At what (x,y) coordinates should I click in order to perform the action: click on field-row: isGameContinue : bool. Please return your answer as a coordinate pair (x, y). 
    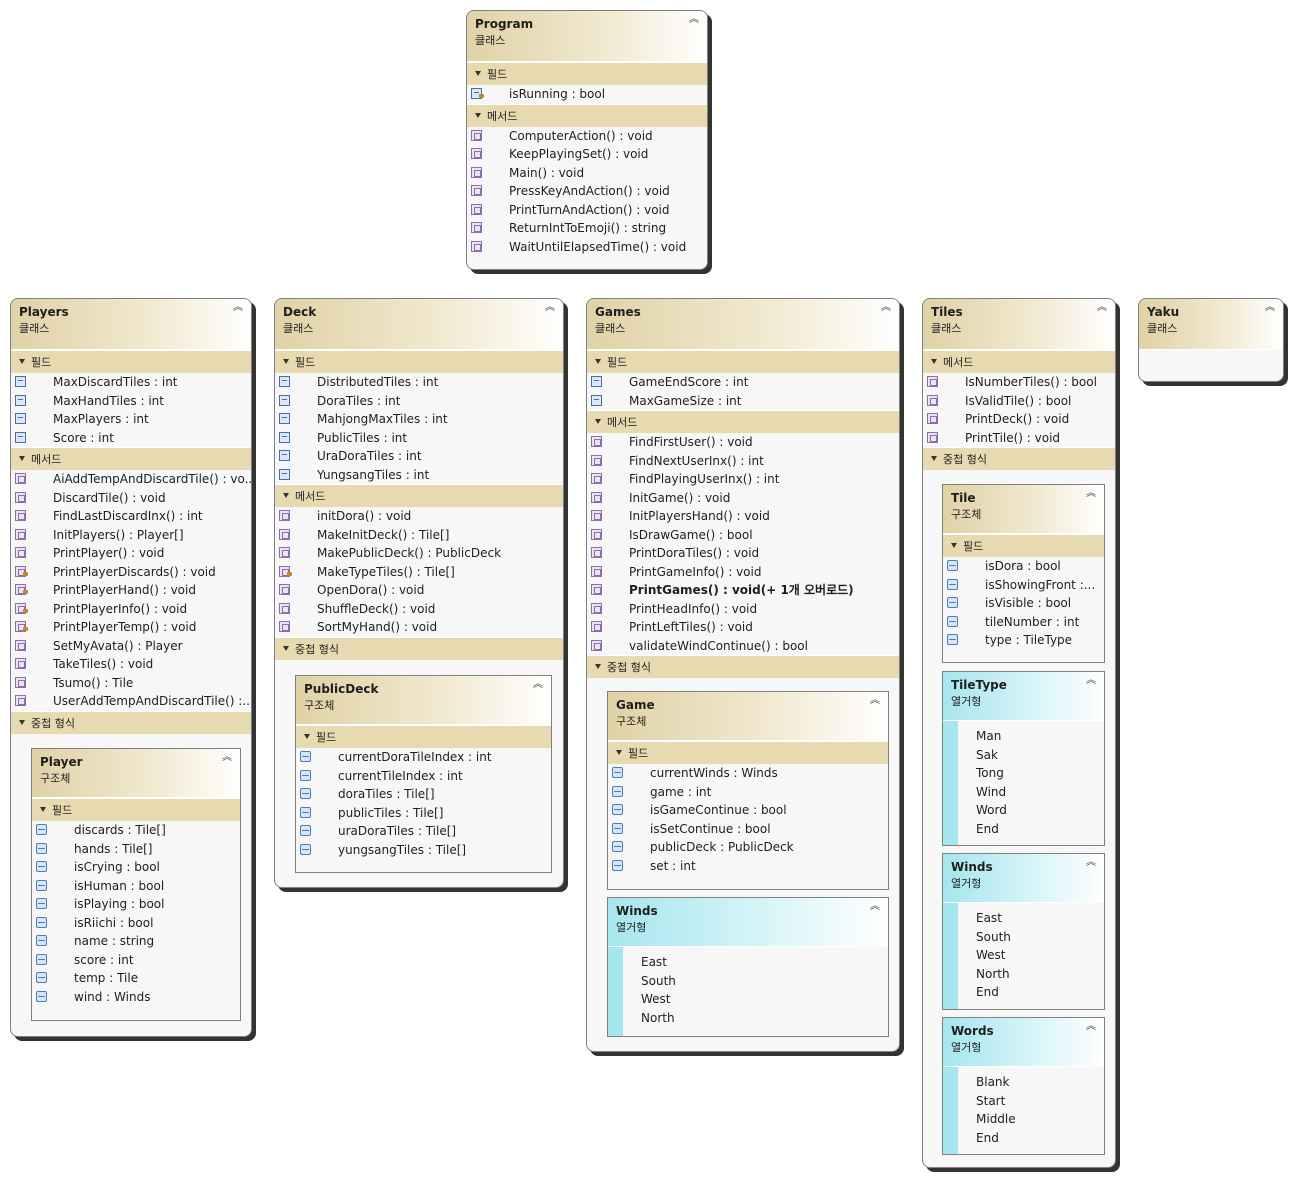
    Looking at the image, I should click on (748, 810).